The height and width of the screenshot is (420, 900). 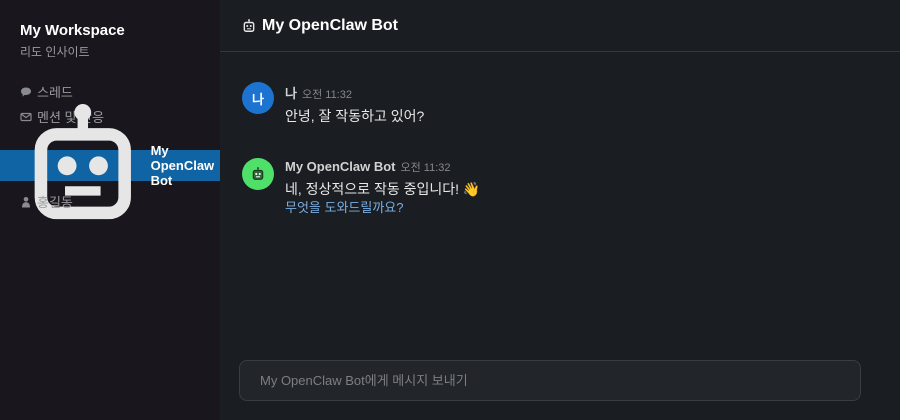 What do you see at coordinates (72, 30) in the screenshot?
I see `workspace-title: My Workspace` at bounding box center [72, 30].